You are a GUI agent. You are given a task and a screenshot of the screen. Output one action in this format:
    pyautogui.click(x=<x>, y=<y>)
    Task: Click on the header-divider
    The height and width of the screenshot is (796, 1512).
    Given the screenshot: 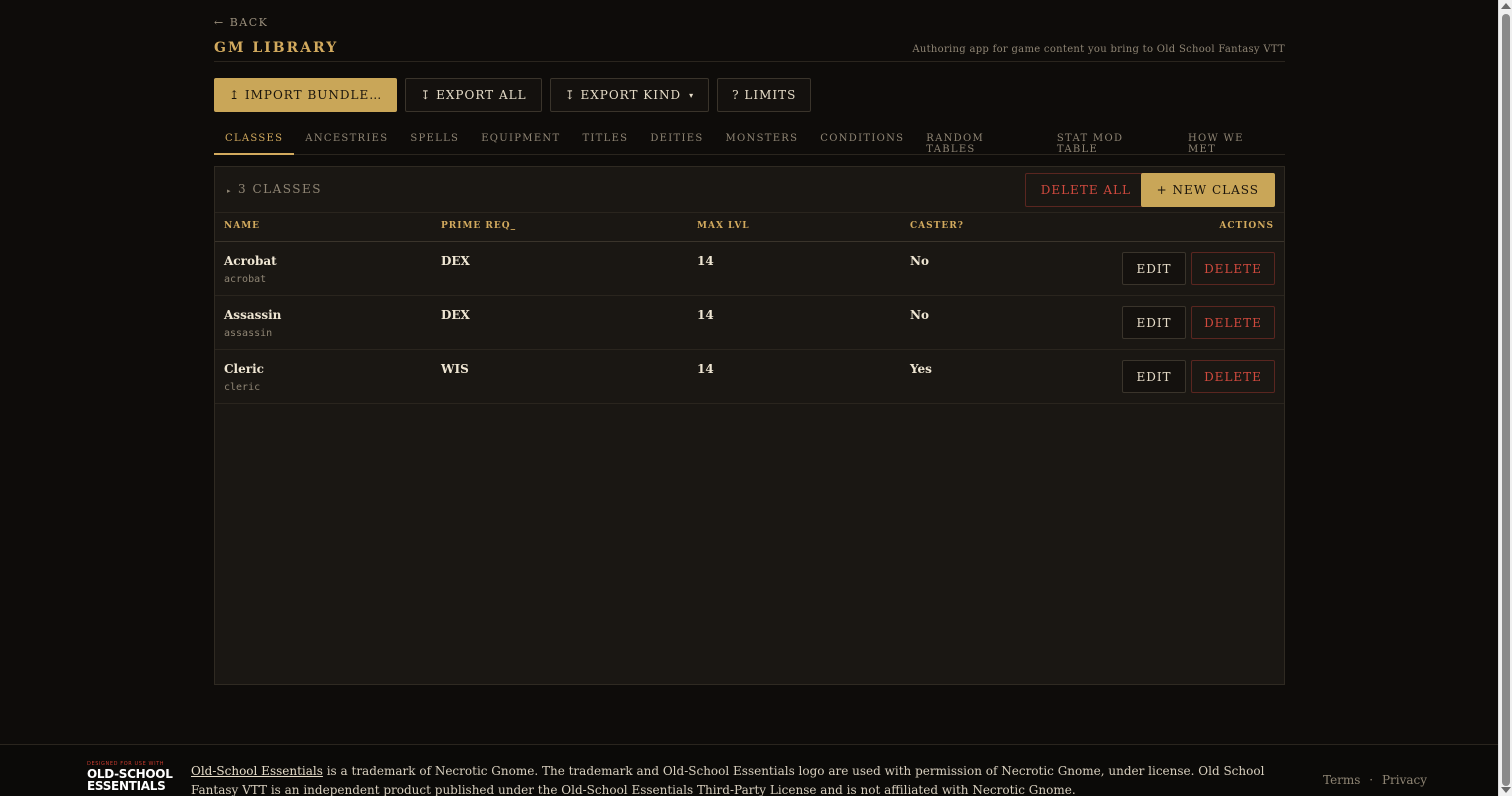 What is the action you would take?
    pyautogui.click(x=749, y=61)
    